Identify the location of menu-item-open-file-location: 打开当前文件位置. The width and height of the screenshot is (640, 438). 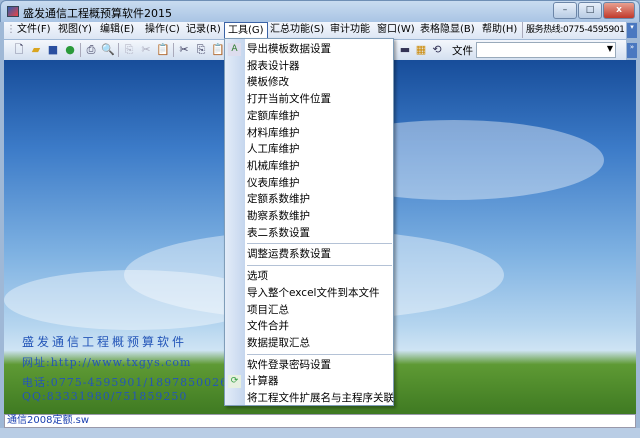
(319, 99).